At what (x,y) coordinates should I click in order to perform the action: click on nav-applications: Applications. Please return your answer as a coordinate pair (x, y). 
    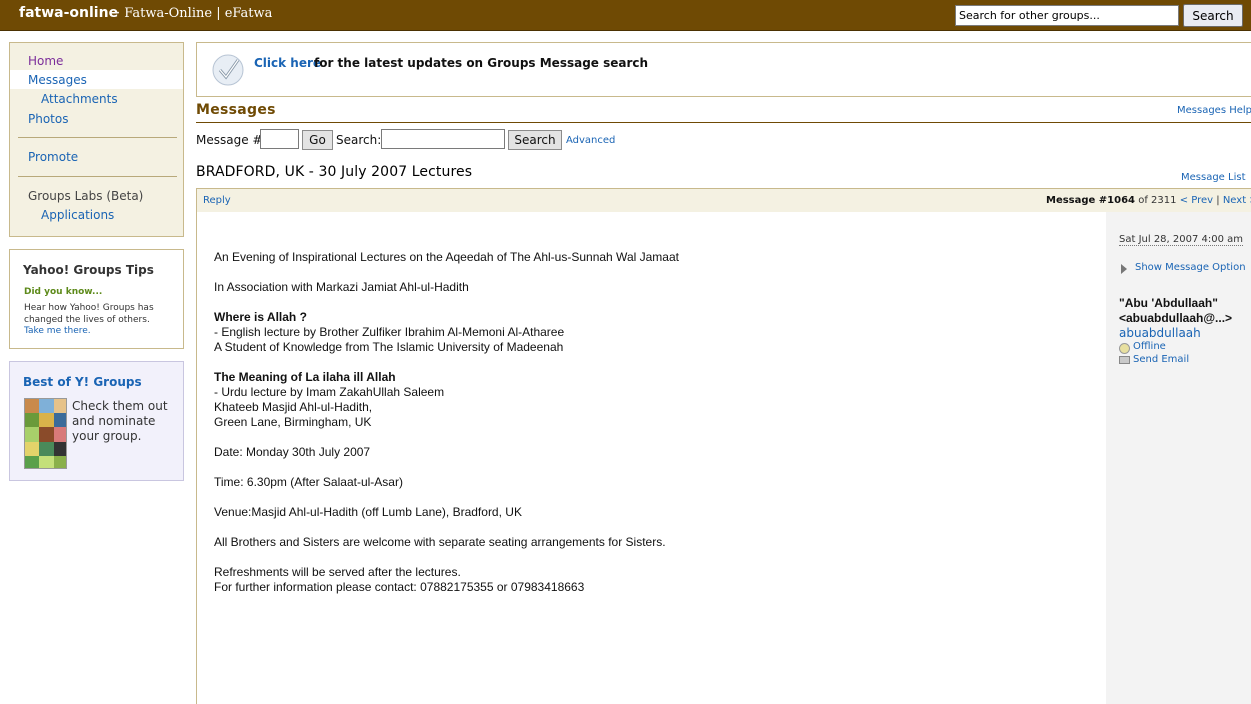
    Looking at the image, I should click on (77, 215).